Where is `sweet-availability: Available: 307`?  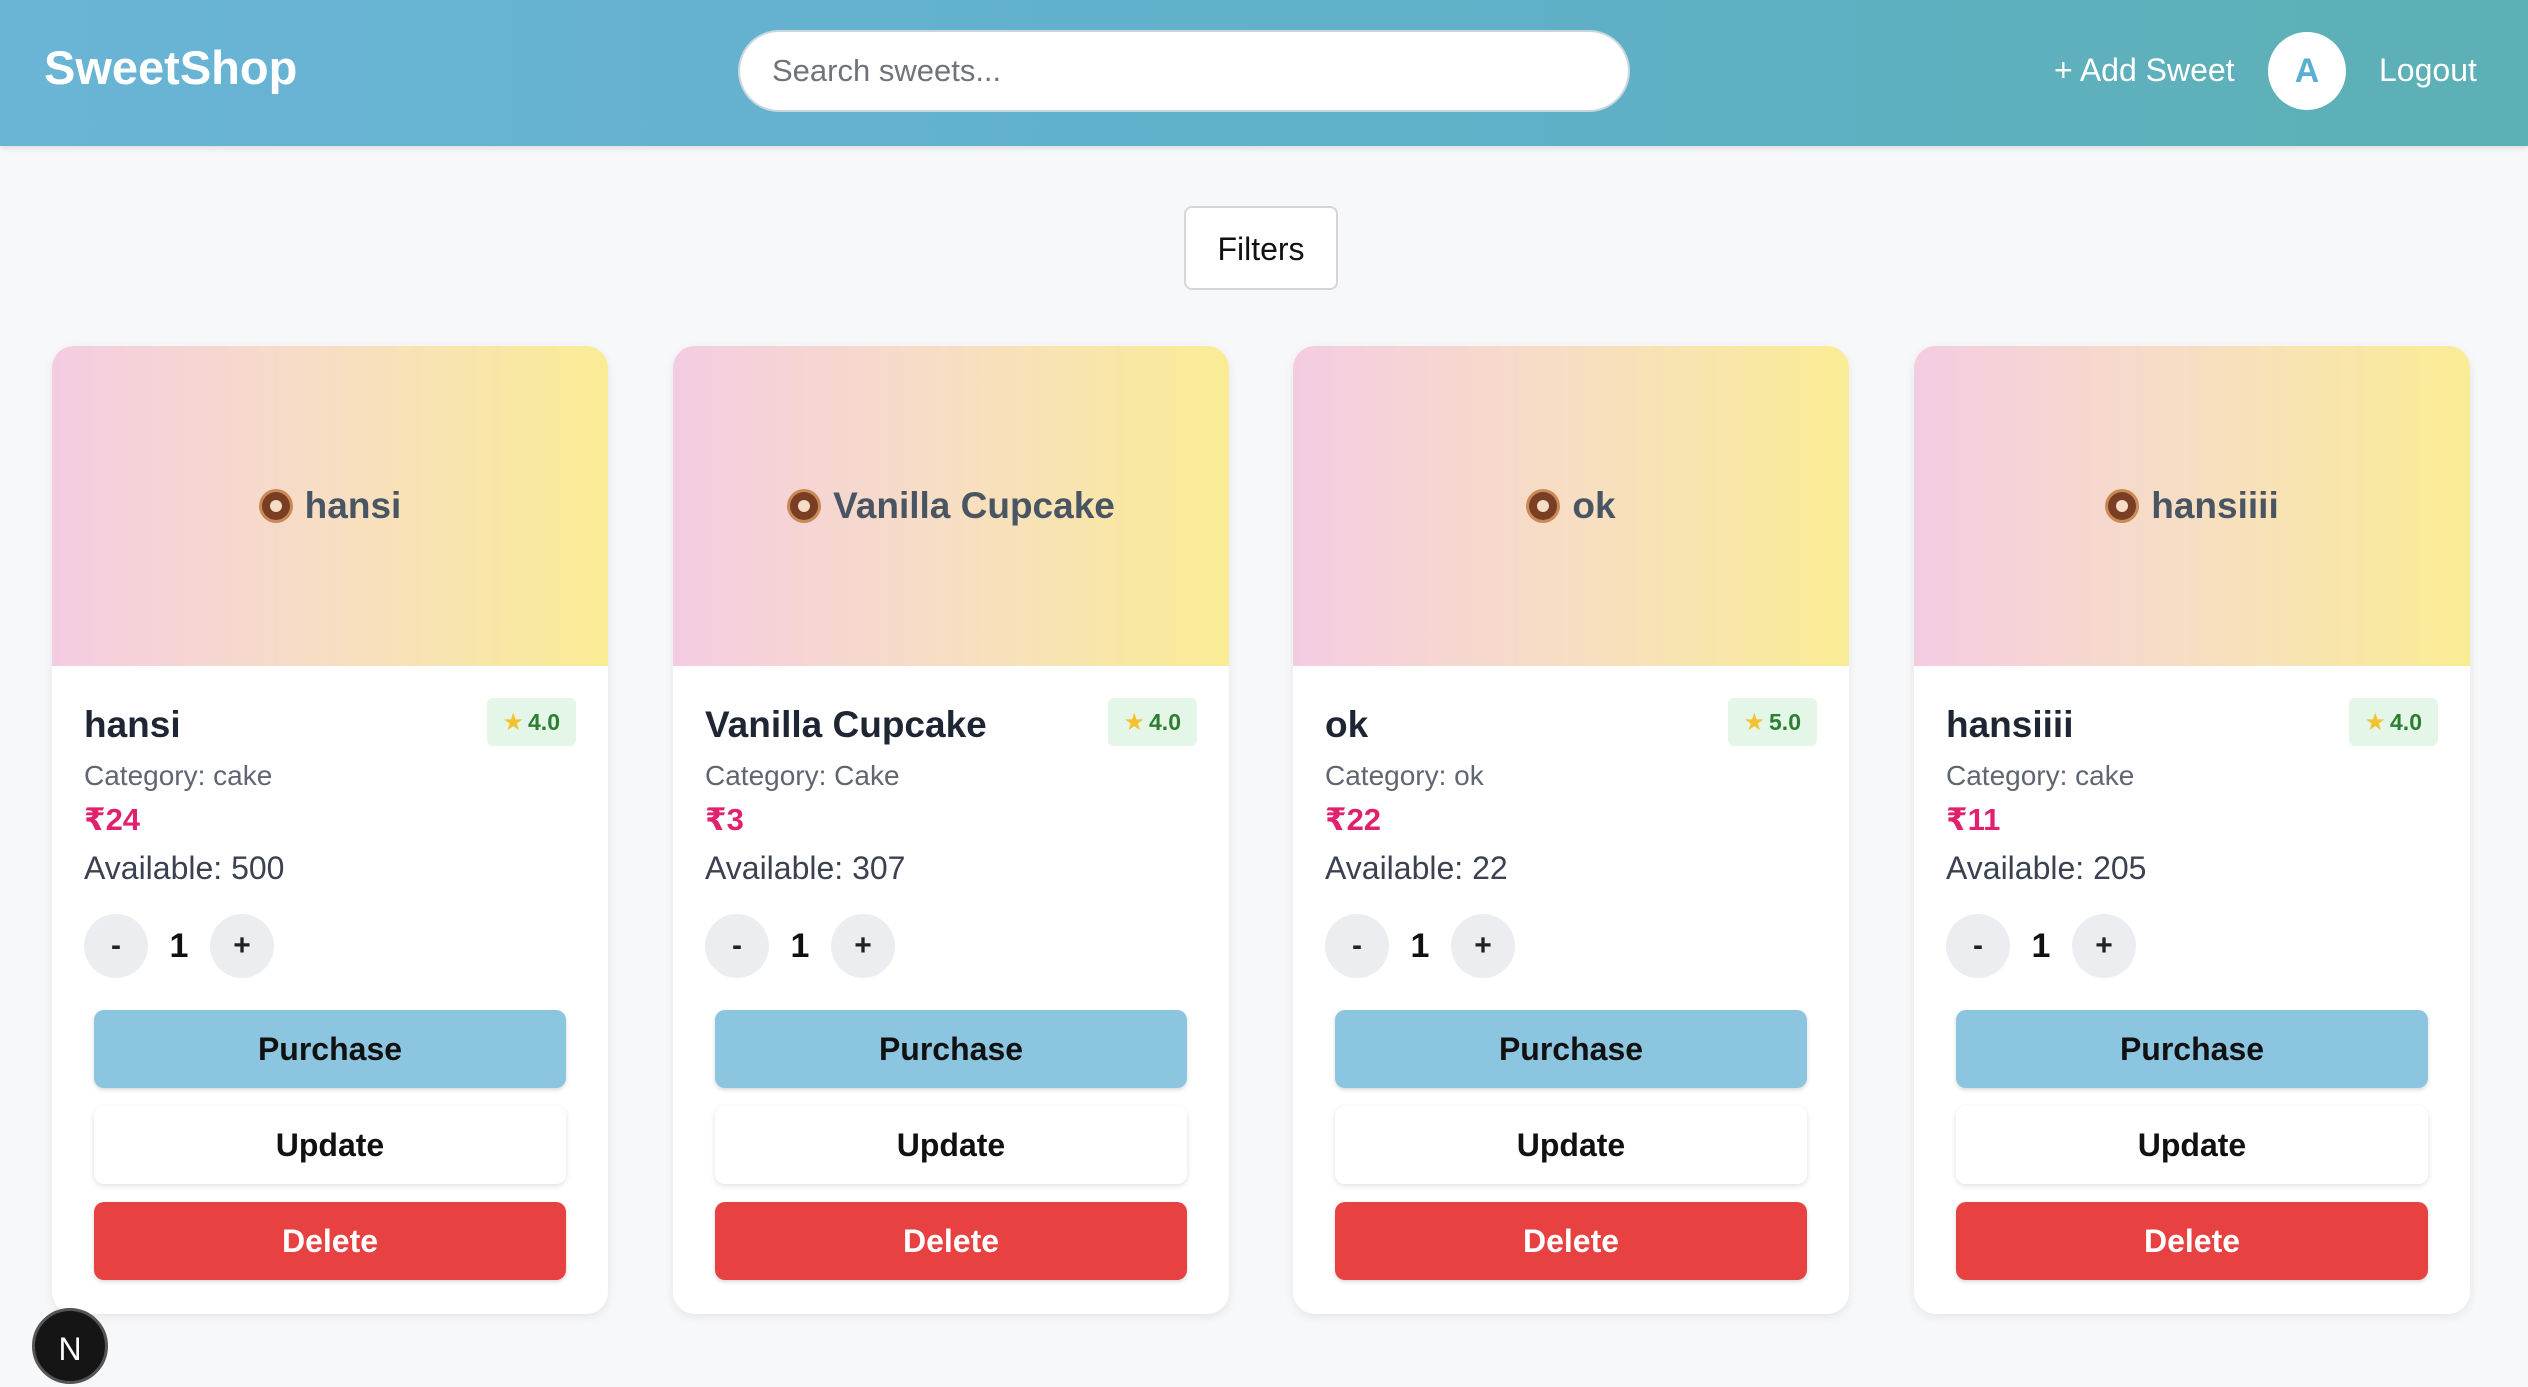
sweet-availability: Available: 307 is located at coordinates (805, 868).